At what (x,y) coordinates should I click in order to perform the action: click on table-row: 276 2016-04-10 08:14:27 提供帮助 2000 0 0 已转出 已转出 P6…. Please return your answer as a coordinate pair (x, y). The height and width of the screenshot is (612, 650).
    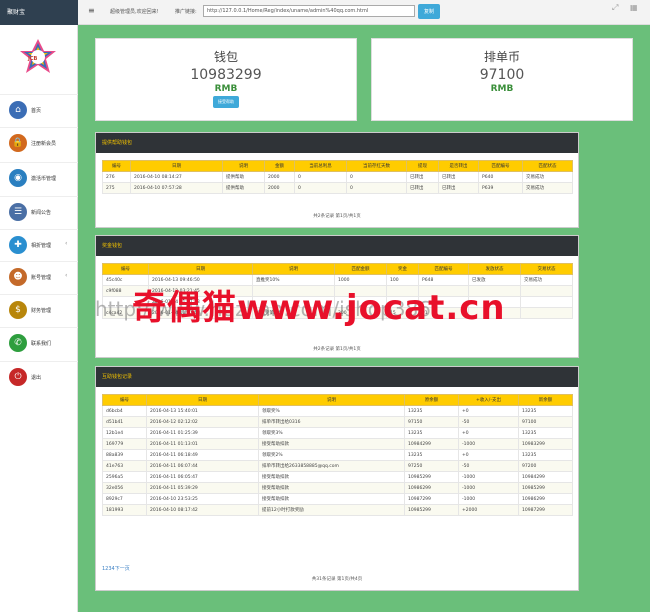
    Looking at the image, I should click on (337, 177).